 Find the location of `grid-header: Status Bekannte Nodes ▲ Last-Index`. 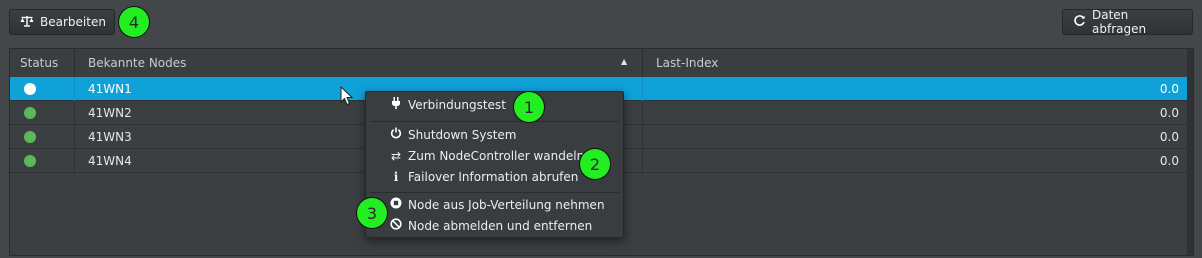

grid-header: Status Bekannte Nodes ▲ Last-Index is located at coordinates (601, 63).